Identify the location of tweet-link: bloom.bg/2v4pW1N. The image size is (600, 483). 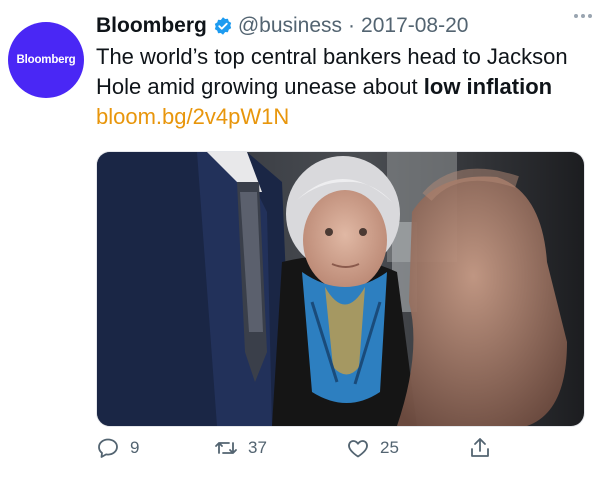
(192, 116).